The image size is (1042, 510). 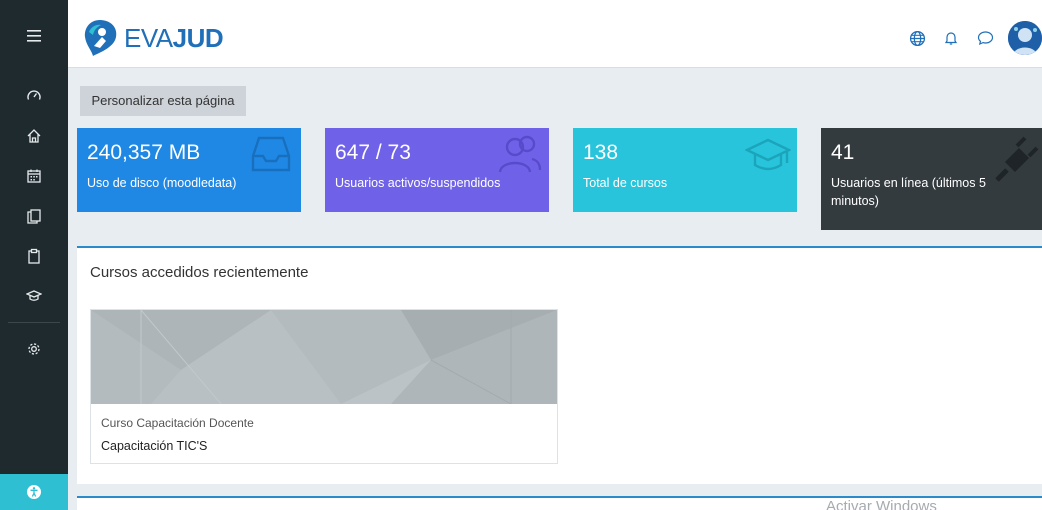 I want to click on left-sidebar, so click(x=34, y=255).